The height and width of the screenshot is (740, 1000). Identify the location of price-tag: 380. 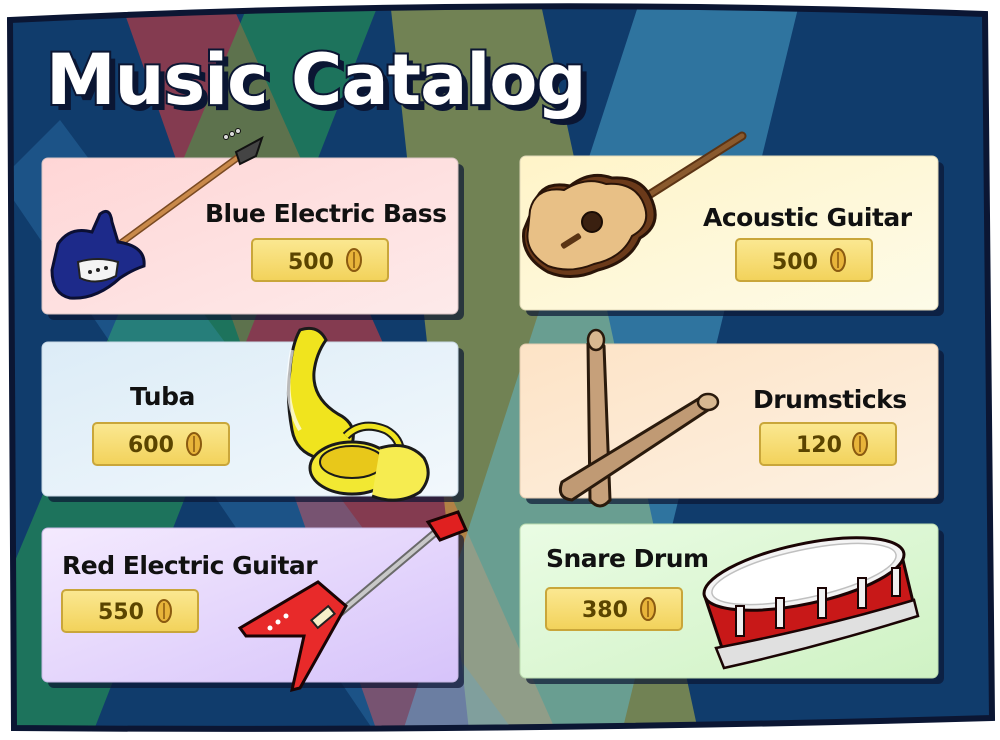
(614, 609).